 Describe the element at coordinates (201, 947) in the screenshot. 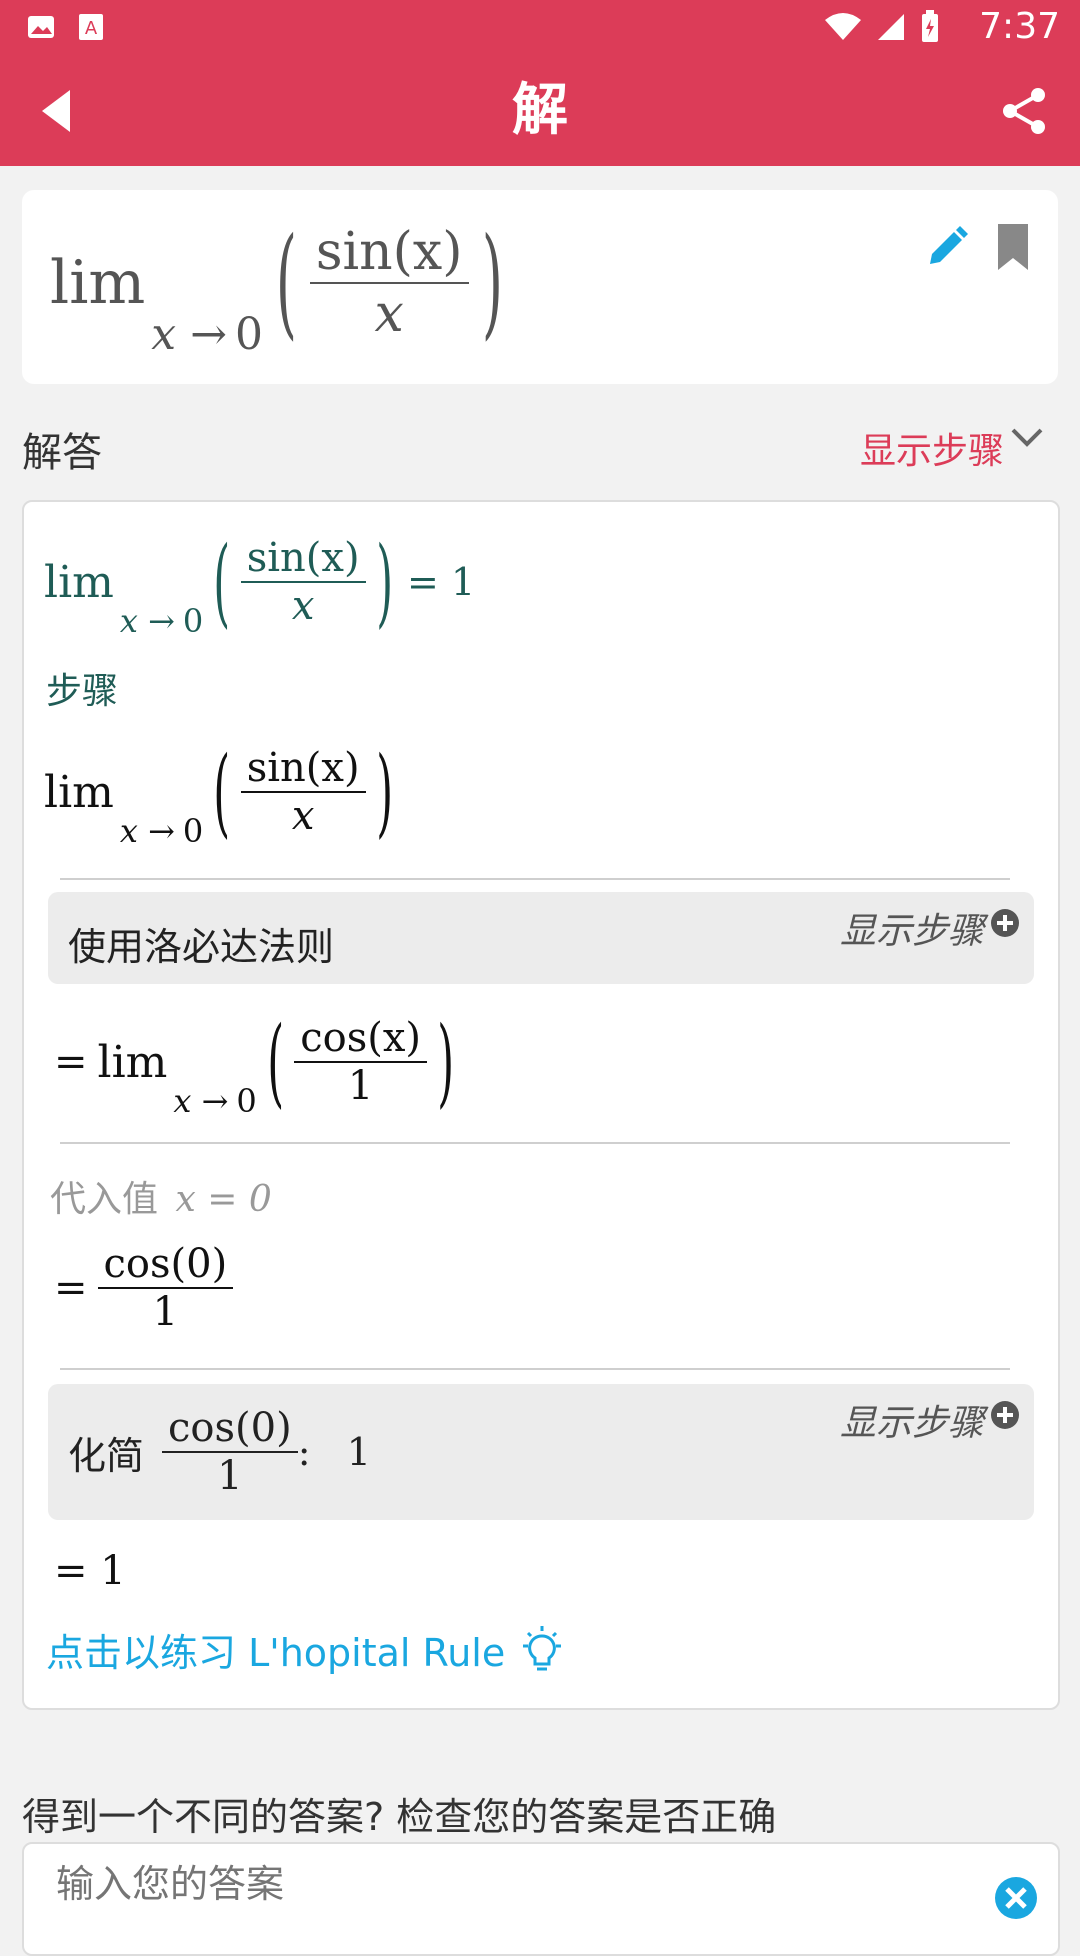

I see `step-title: 使用洛必达法则` at that location.